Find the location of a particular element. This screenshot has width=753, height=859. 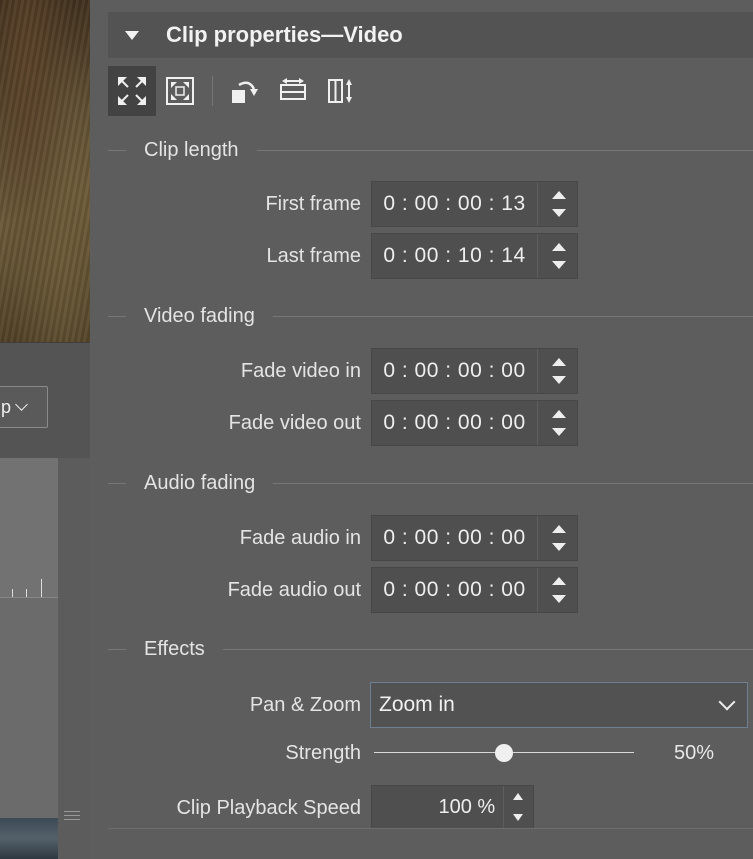

flip-horizontal-icon is located at coordinates (293, 89).